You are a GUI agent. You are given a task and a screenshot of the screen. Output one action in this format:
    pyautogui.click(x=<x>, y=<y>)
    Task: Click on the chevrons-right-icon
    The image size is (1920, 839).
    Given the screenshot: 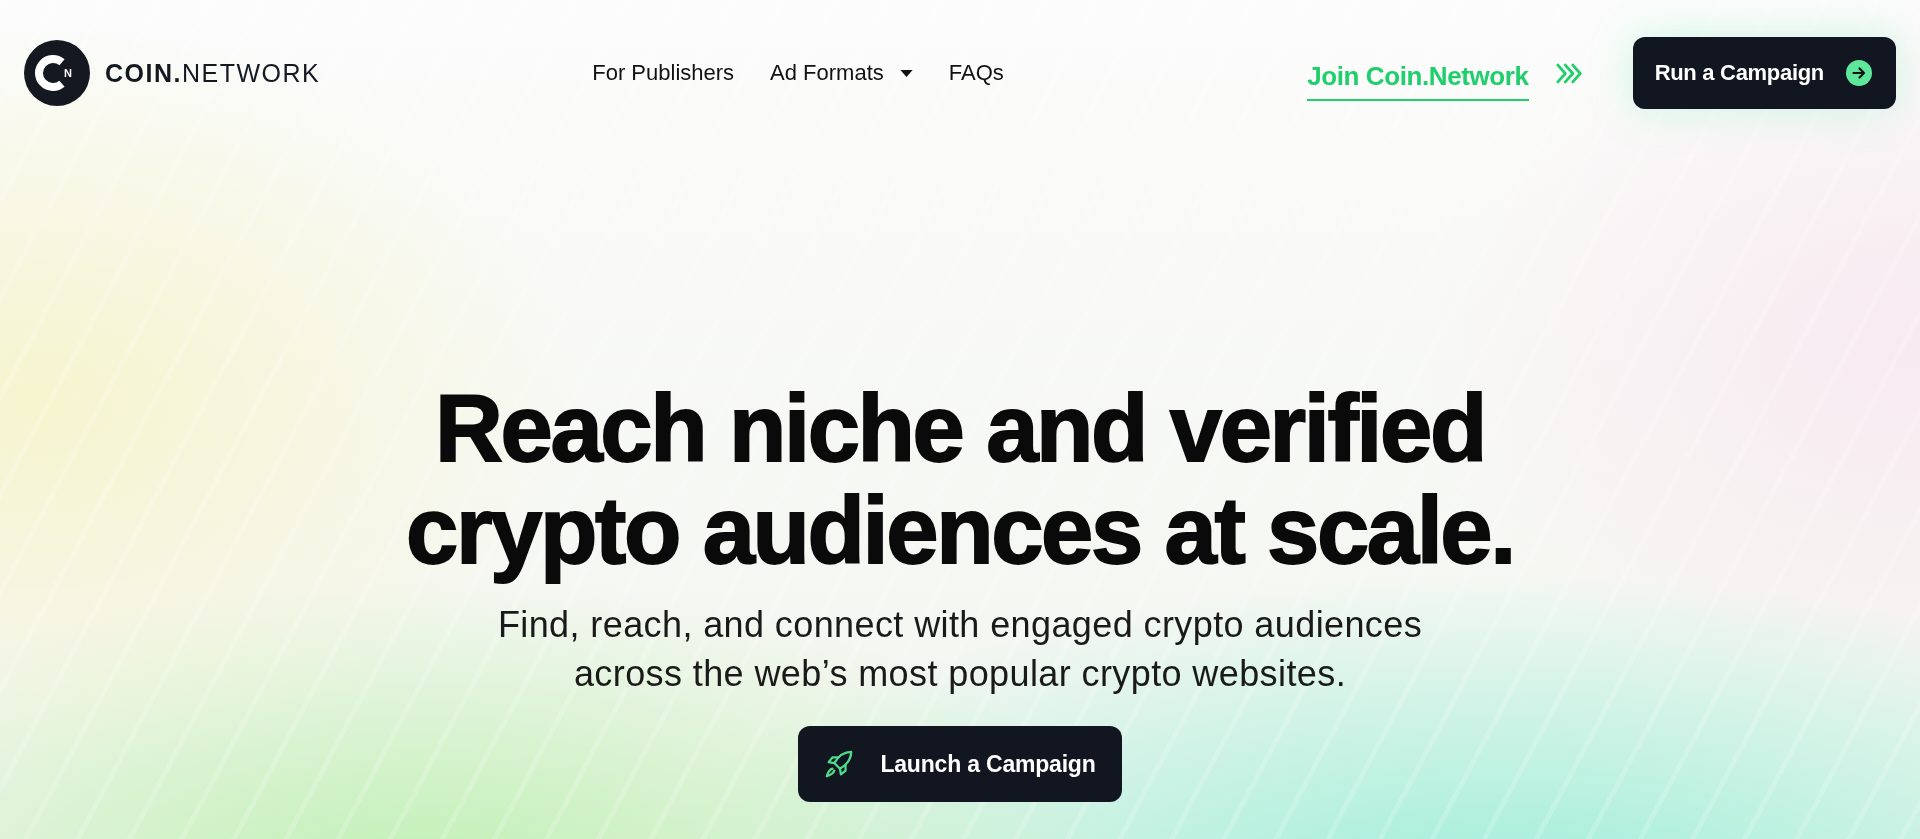 What is the action you would take?
    pyautogui.click(x=1569, y=73)
    